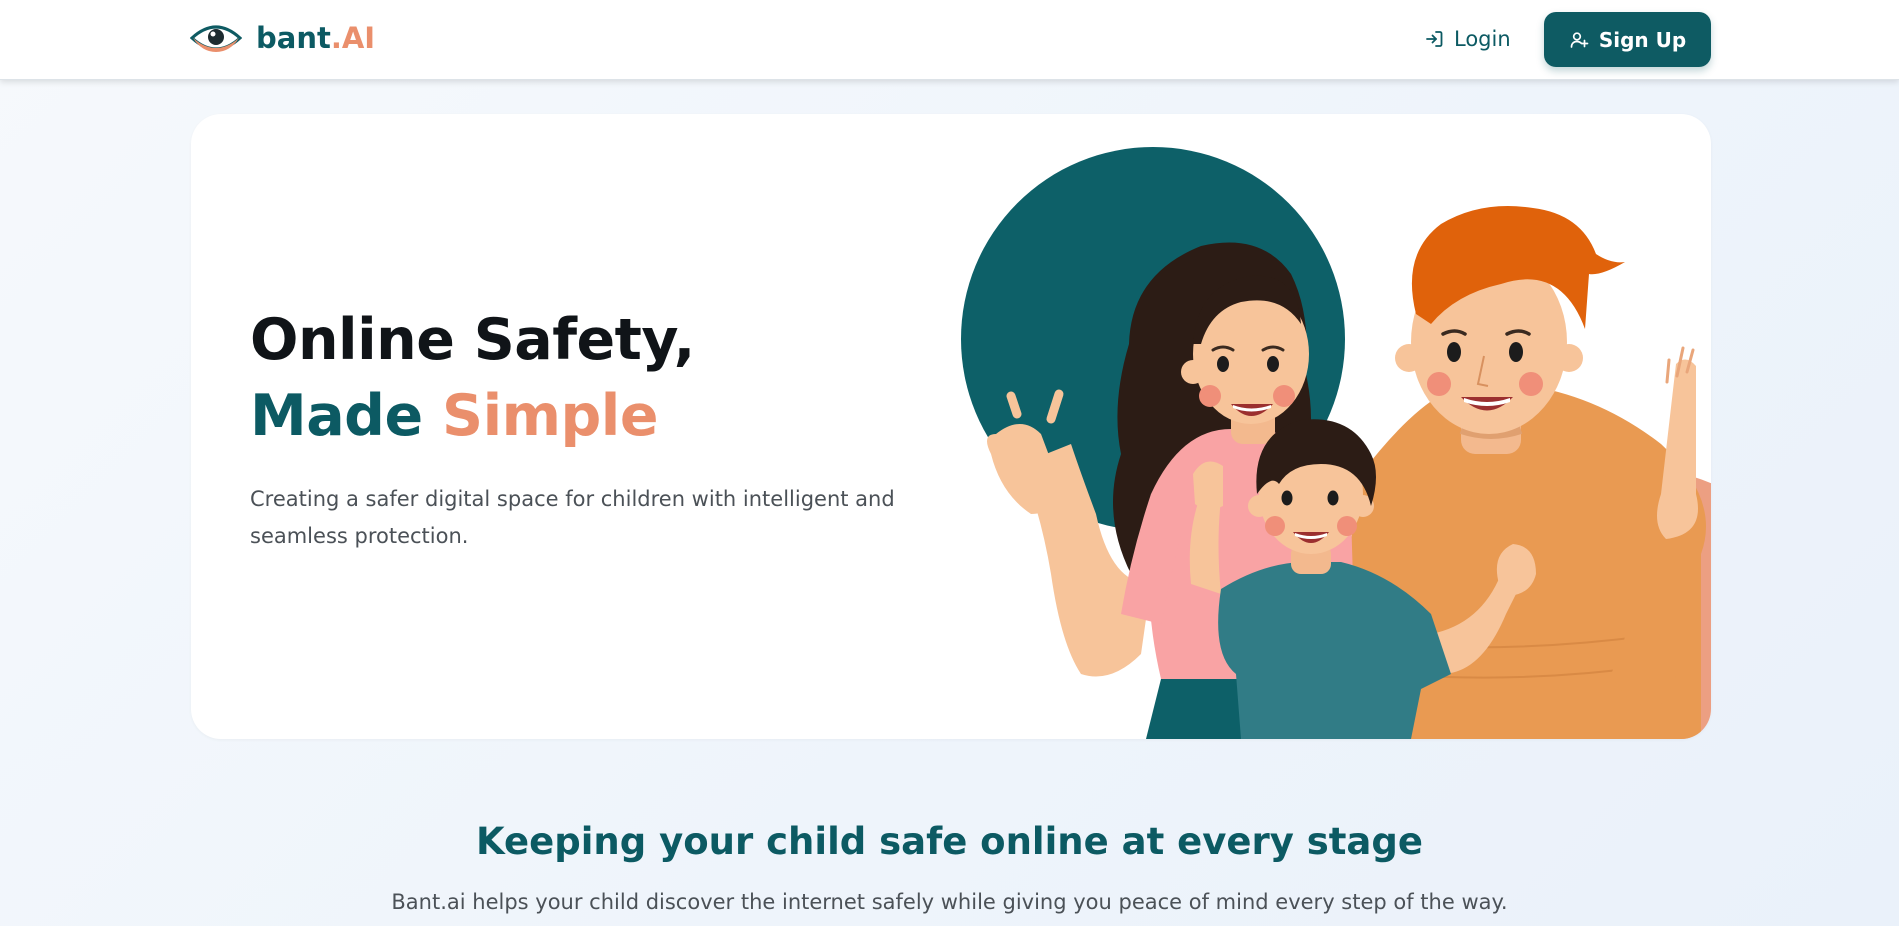 This screenshot has width=1899, height=926. I want to click on hero-title: Online Safety, Made Simple, so click(472, 378).